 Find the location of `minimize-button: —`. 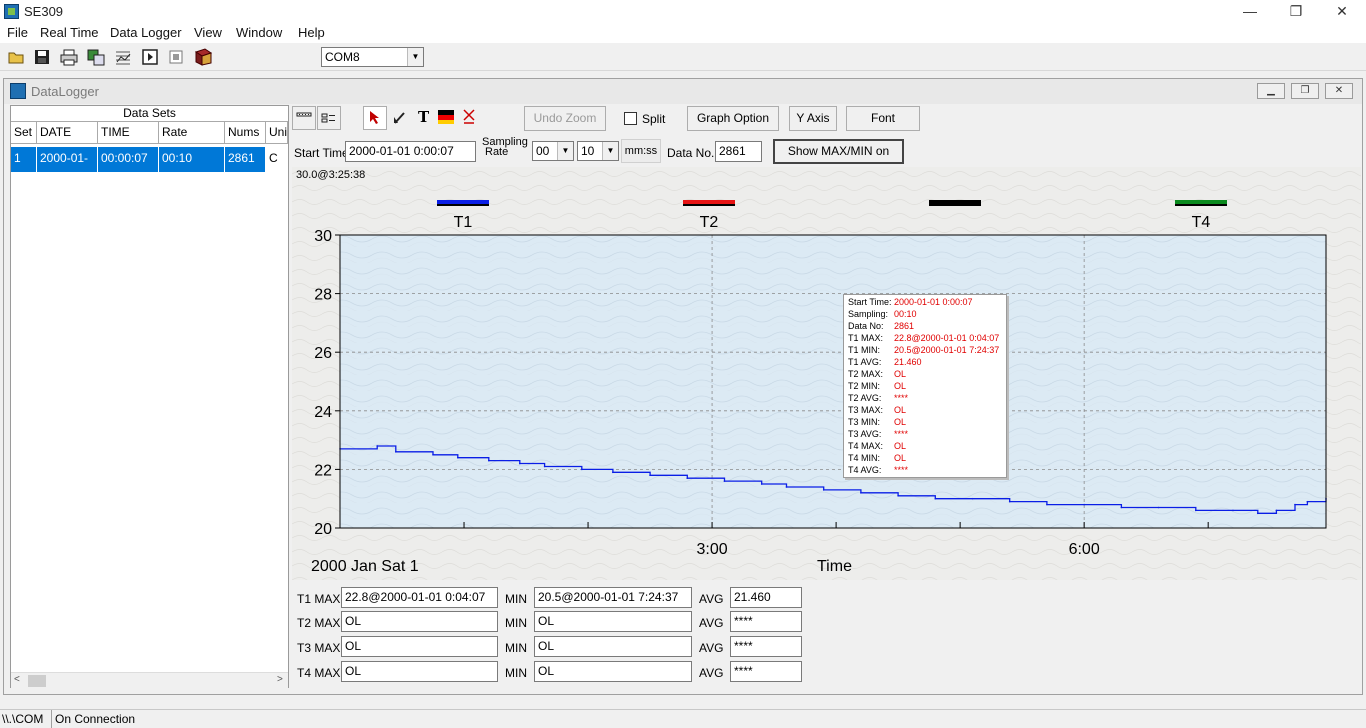

minimize-button: — is located at coordinates (1250, 12).